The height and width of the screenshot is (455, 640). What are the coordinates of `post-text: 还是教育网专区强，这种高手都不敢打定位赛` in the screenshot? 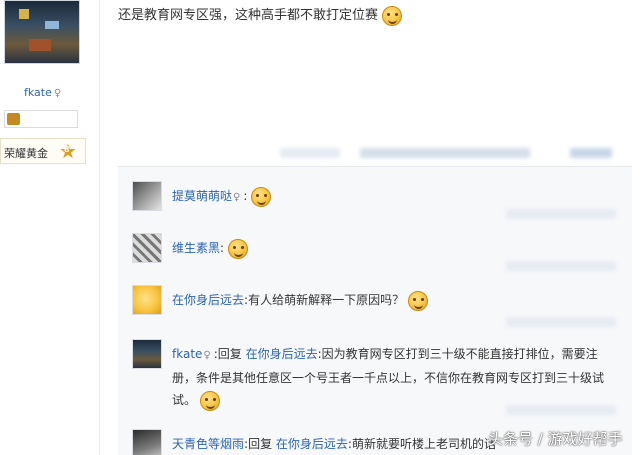 It's located at (248, 15).